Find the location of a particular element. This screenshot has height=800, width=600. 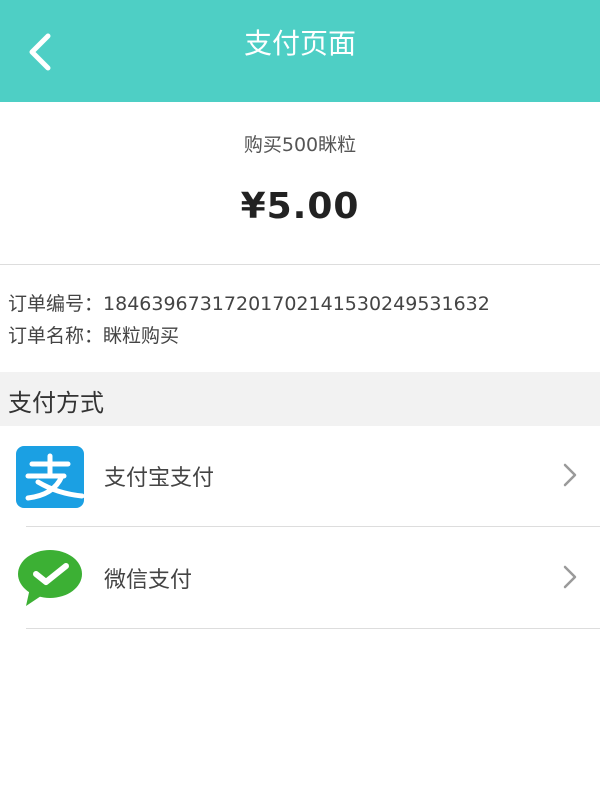

order-name-row: 订单名称：眯粒购买 is located at coordinates (303, 336).